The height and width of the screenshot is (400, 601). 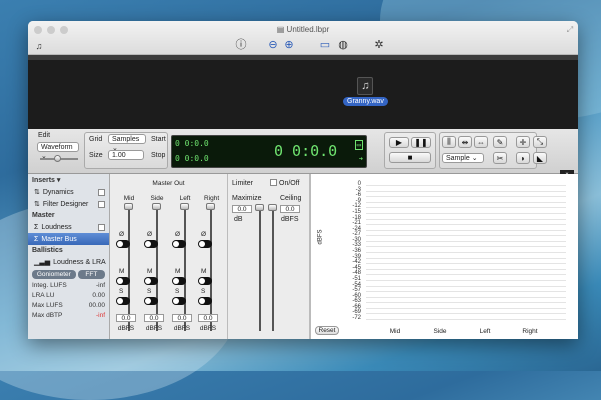 I want to click on stretch-tool-button: ⇔, so click(x=481, y=142).